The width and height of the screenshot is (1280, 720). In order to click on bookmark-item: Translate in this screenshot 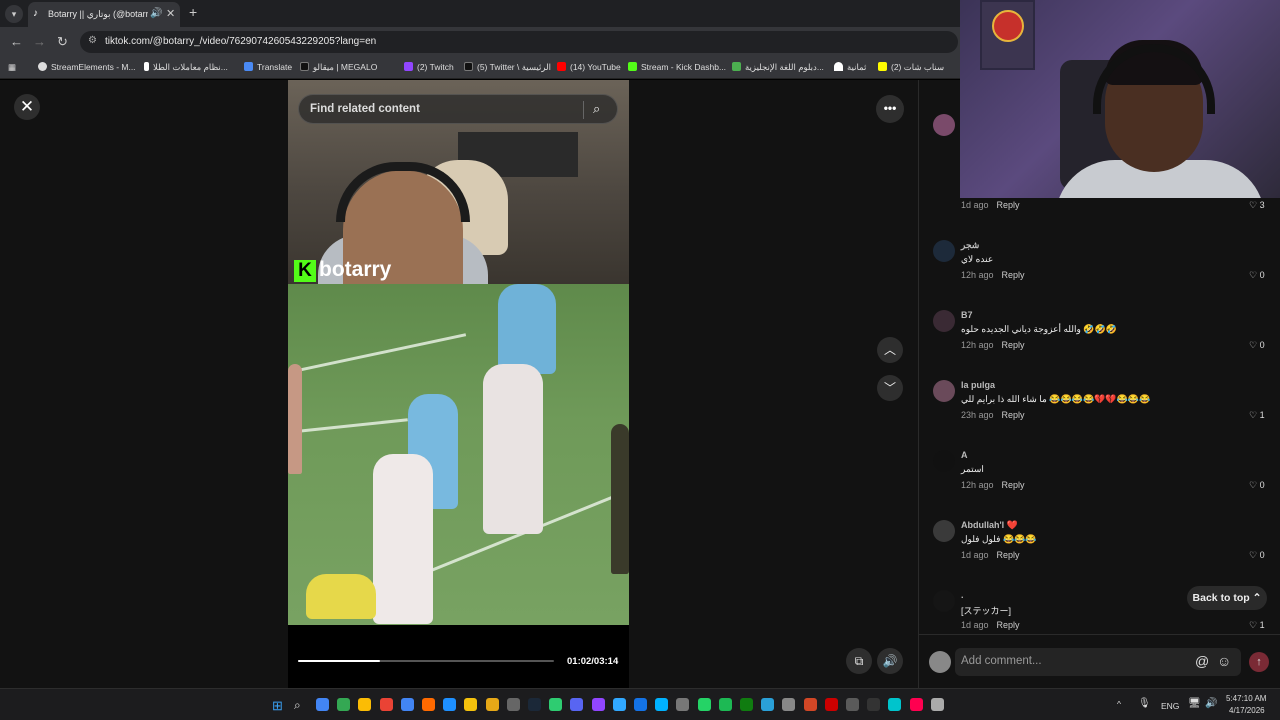, I will do `click(268, 67)`.